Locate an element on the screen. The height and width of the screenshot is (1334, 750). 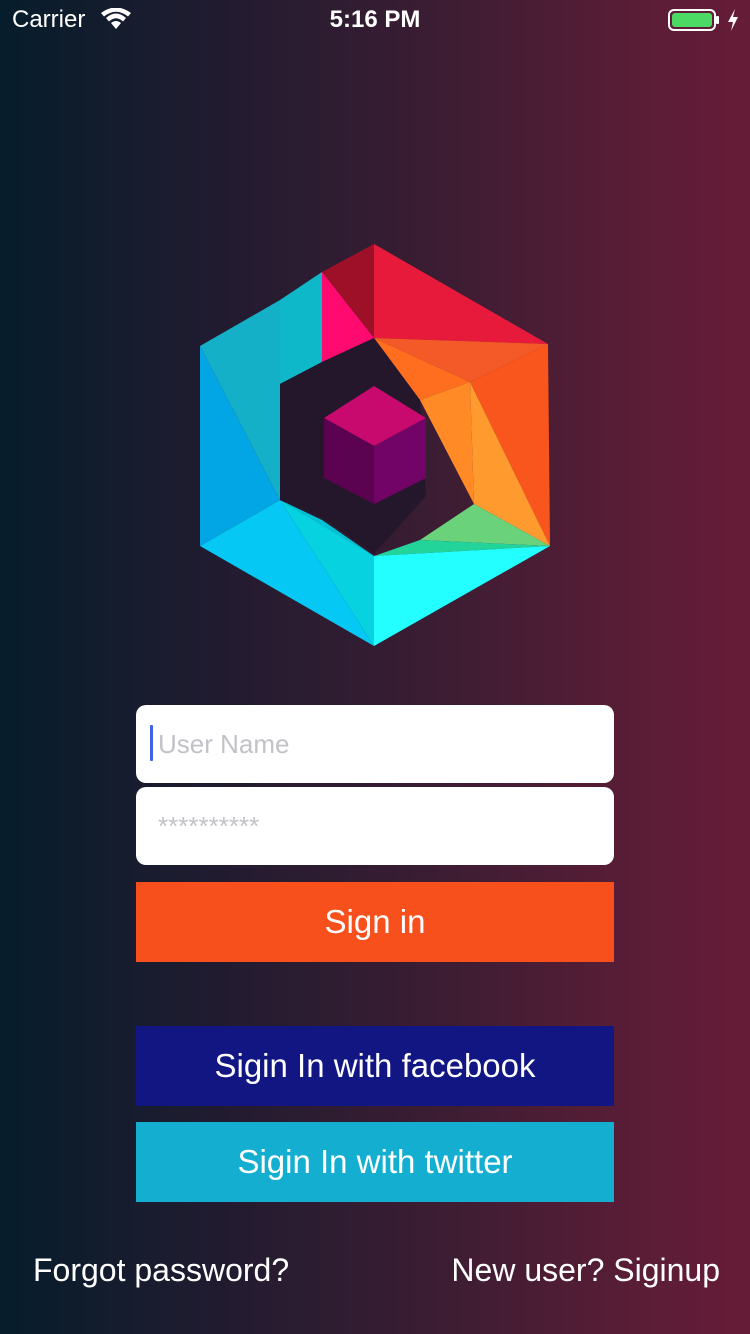
username-input is located at coordinates (375, 744).